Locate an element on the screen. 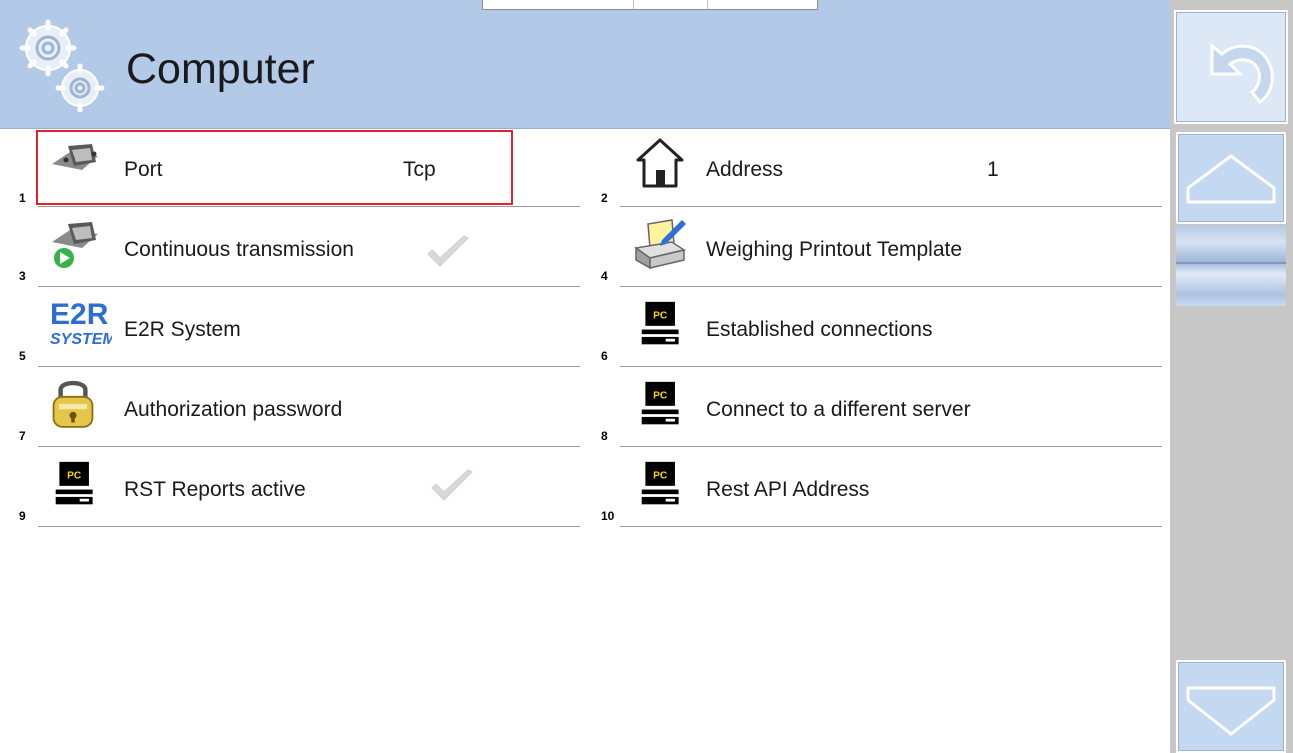  e2r-logo-icon: E2R SYSTEM is located at coordinates (81, 323).